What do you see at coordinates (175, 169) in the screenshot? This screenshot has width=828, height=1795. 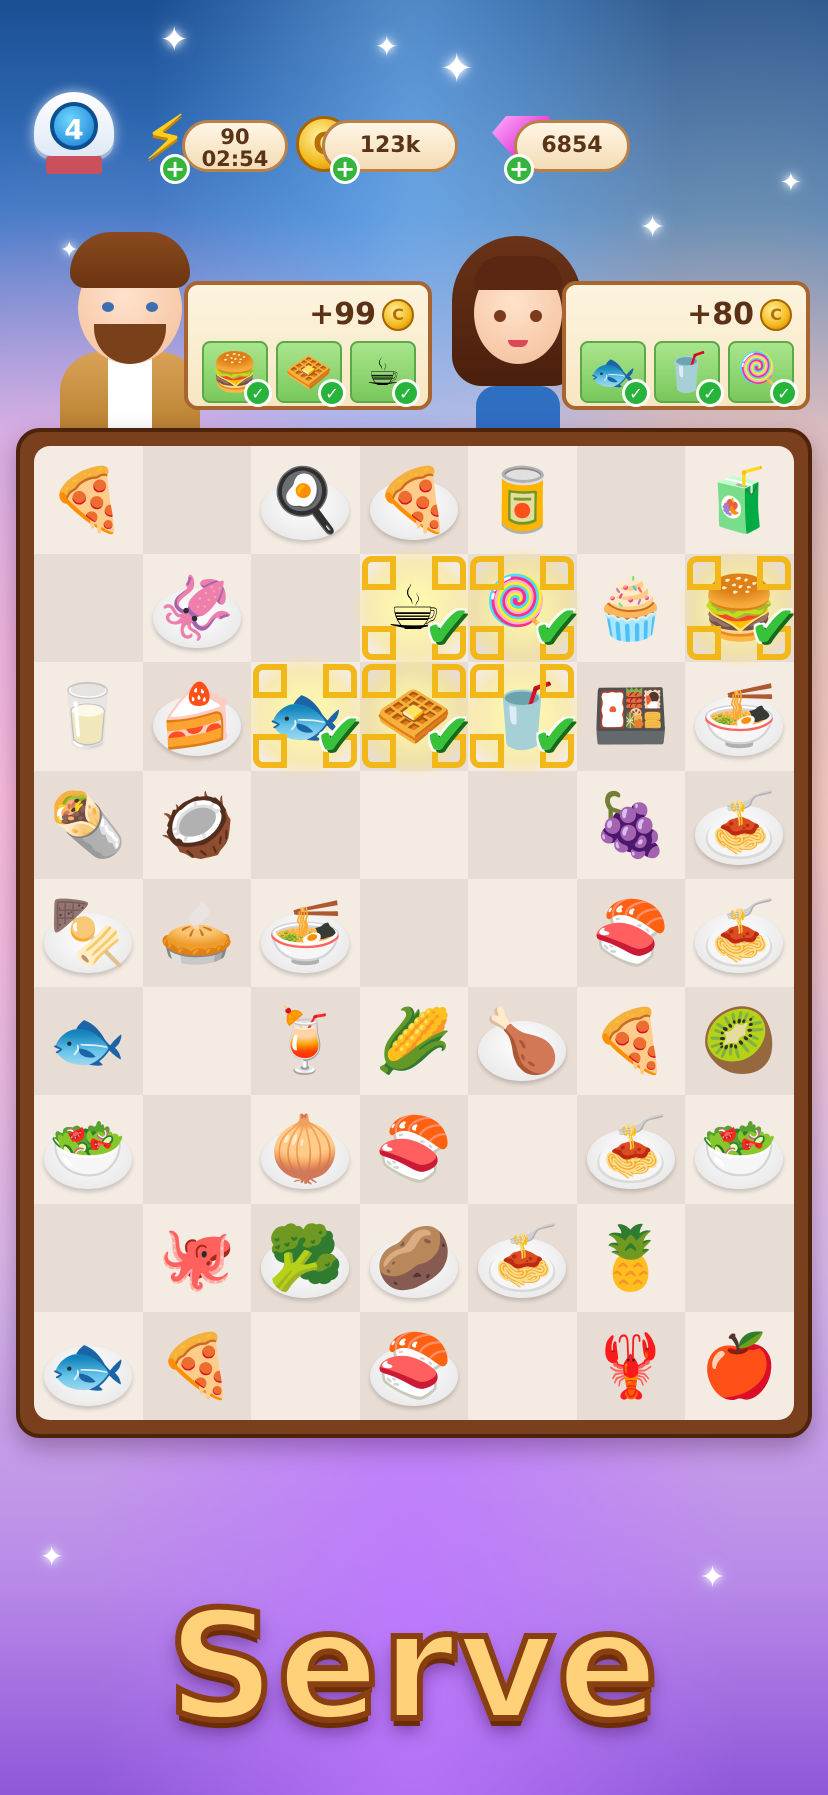 I see `add-energy-button: +` at bounding box center [175, 169].